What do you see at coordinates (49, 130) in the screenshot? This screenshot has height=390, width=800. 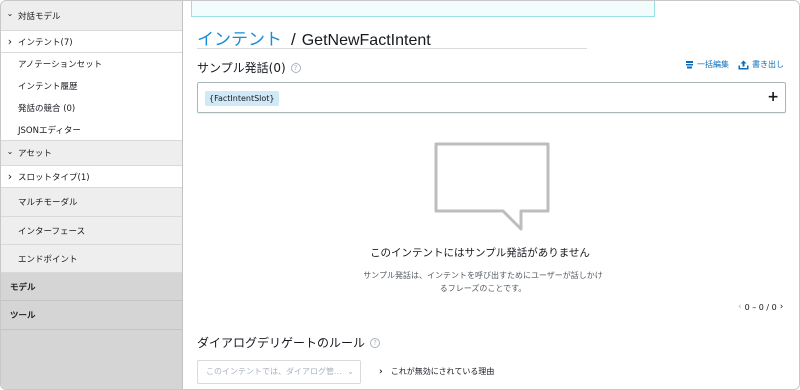 I see `sidebar-item-label: JSONエディター` at bounding box center [49, 130].